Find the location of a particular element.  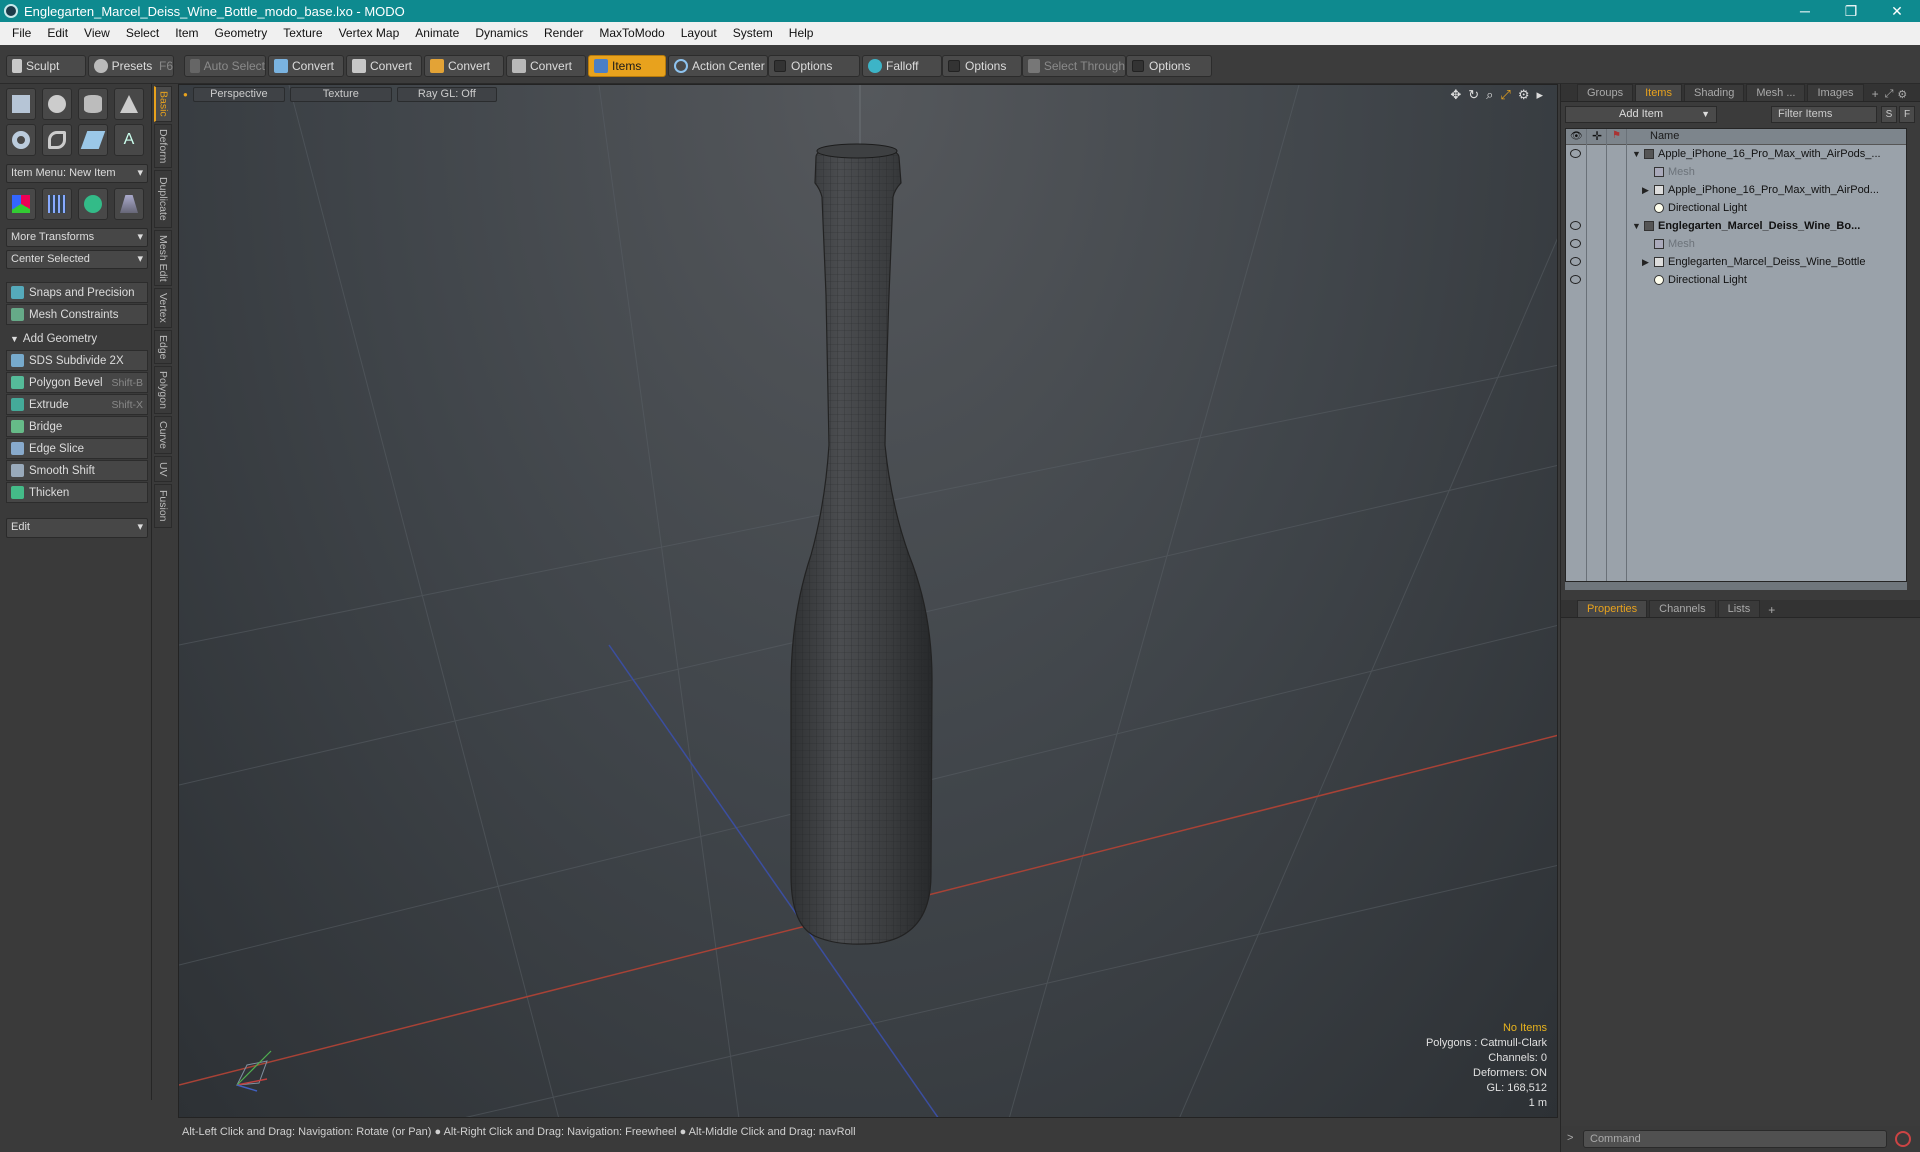

falloff-options-button: Options is located at coordinates (982, 66).